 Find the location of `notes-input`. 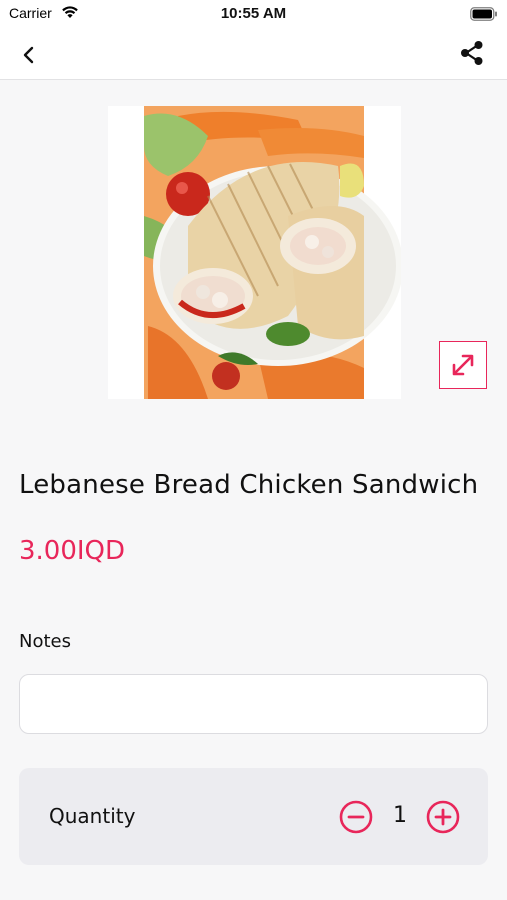

notes-input is located at coordinates (253, 704).